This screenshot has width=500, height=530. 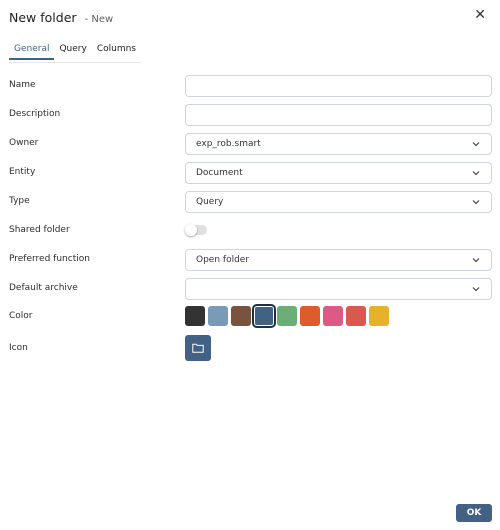 I want to click on shared-folder-toggle, so click(x=196, y=230).